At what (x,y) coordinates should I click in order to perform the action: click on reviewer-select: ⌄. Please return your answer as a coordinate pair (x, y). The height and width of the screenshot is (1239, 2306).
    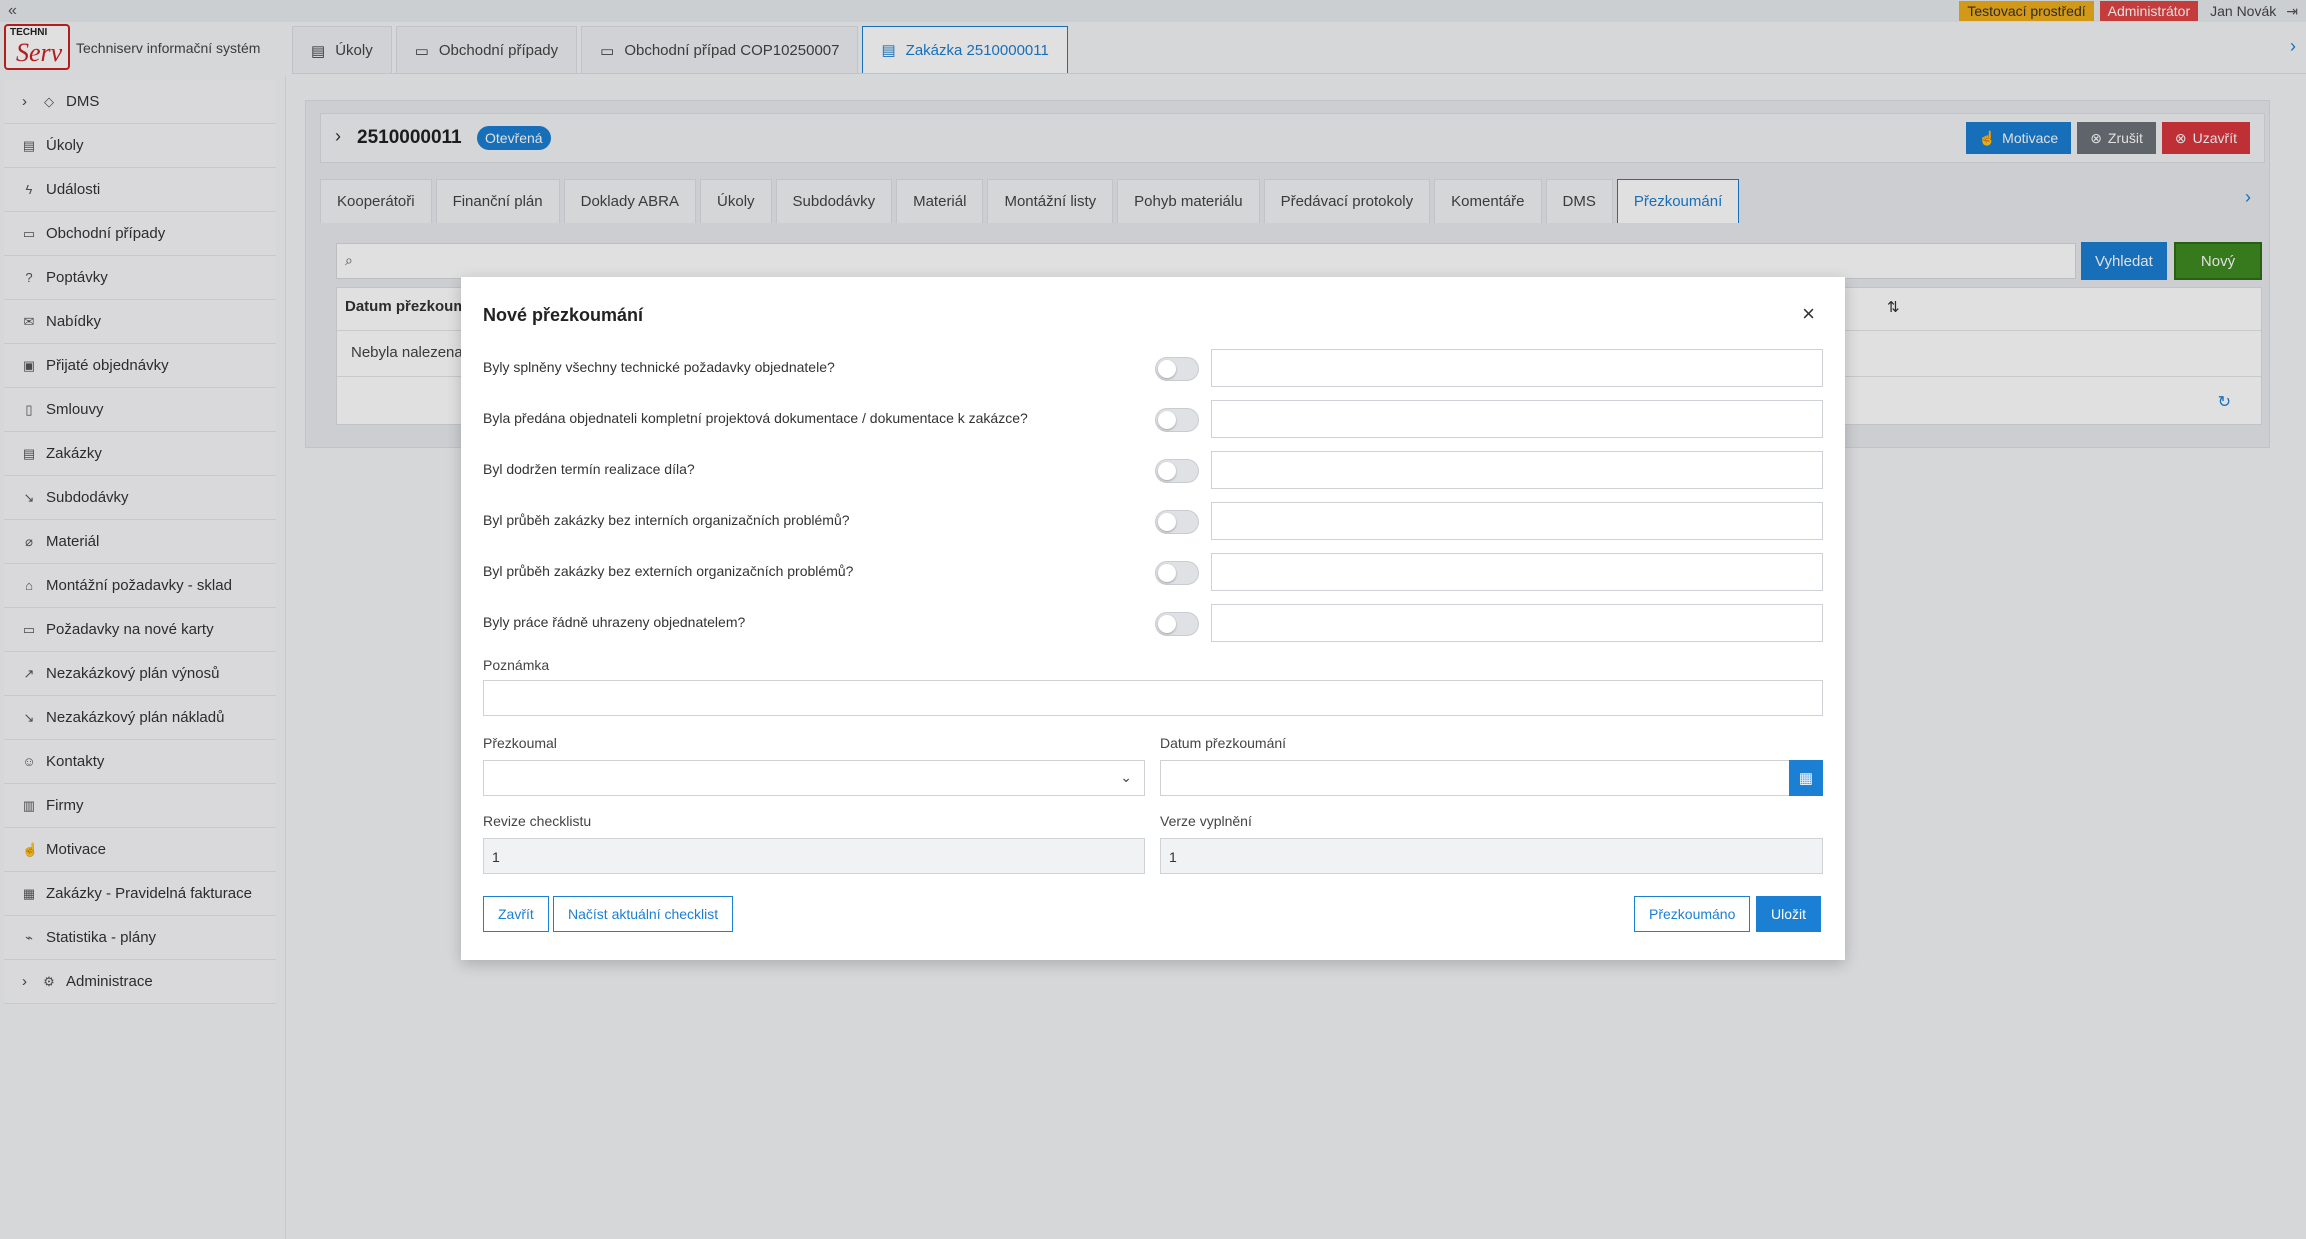
    Looking at the image, I should click on (814, 778).